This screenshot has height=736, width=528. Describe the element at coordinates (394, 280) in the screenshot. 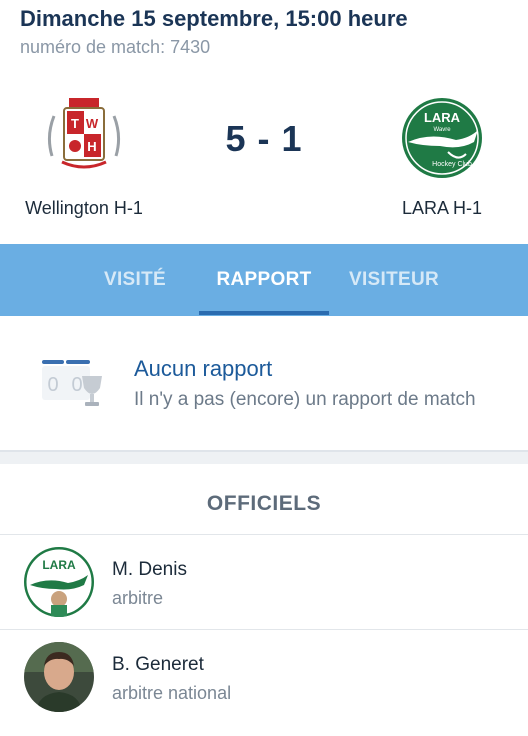

I see `tab-visiteur: VISITEUR` at that location.